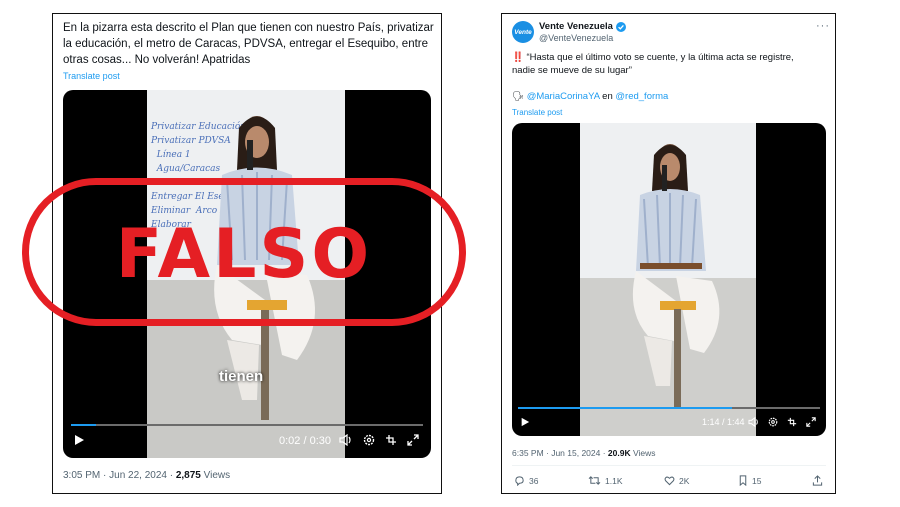 The image size is (900, 507). I want to click on display-name-text: Vente Venezuela, so click(576, 26).